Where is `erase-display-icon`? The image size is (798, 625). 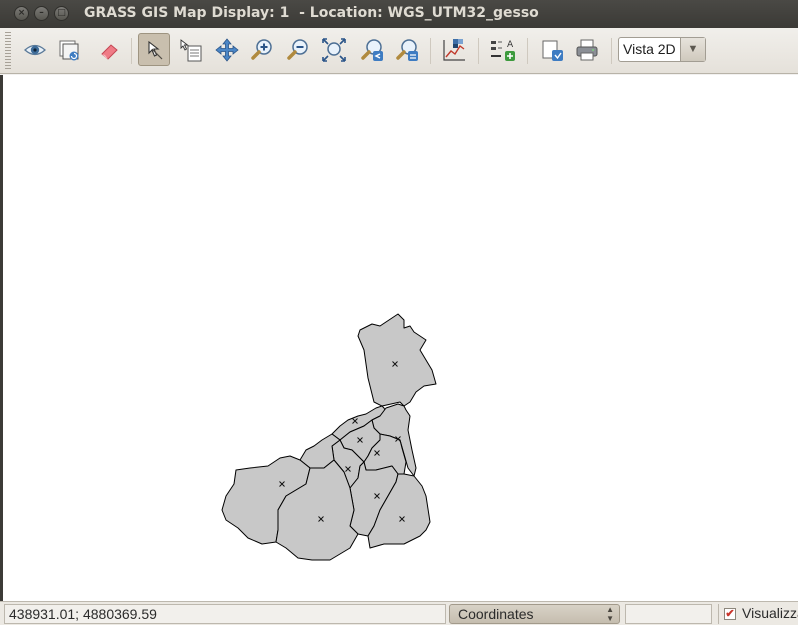 erase-display-icon is located at coordinates (109, 51).